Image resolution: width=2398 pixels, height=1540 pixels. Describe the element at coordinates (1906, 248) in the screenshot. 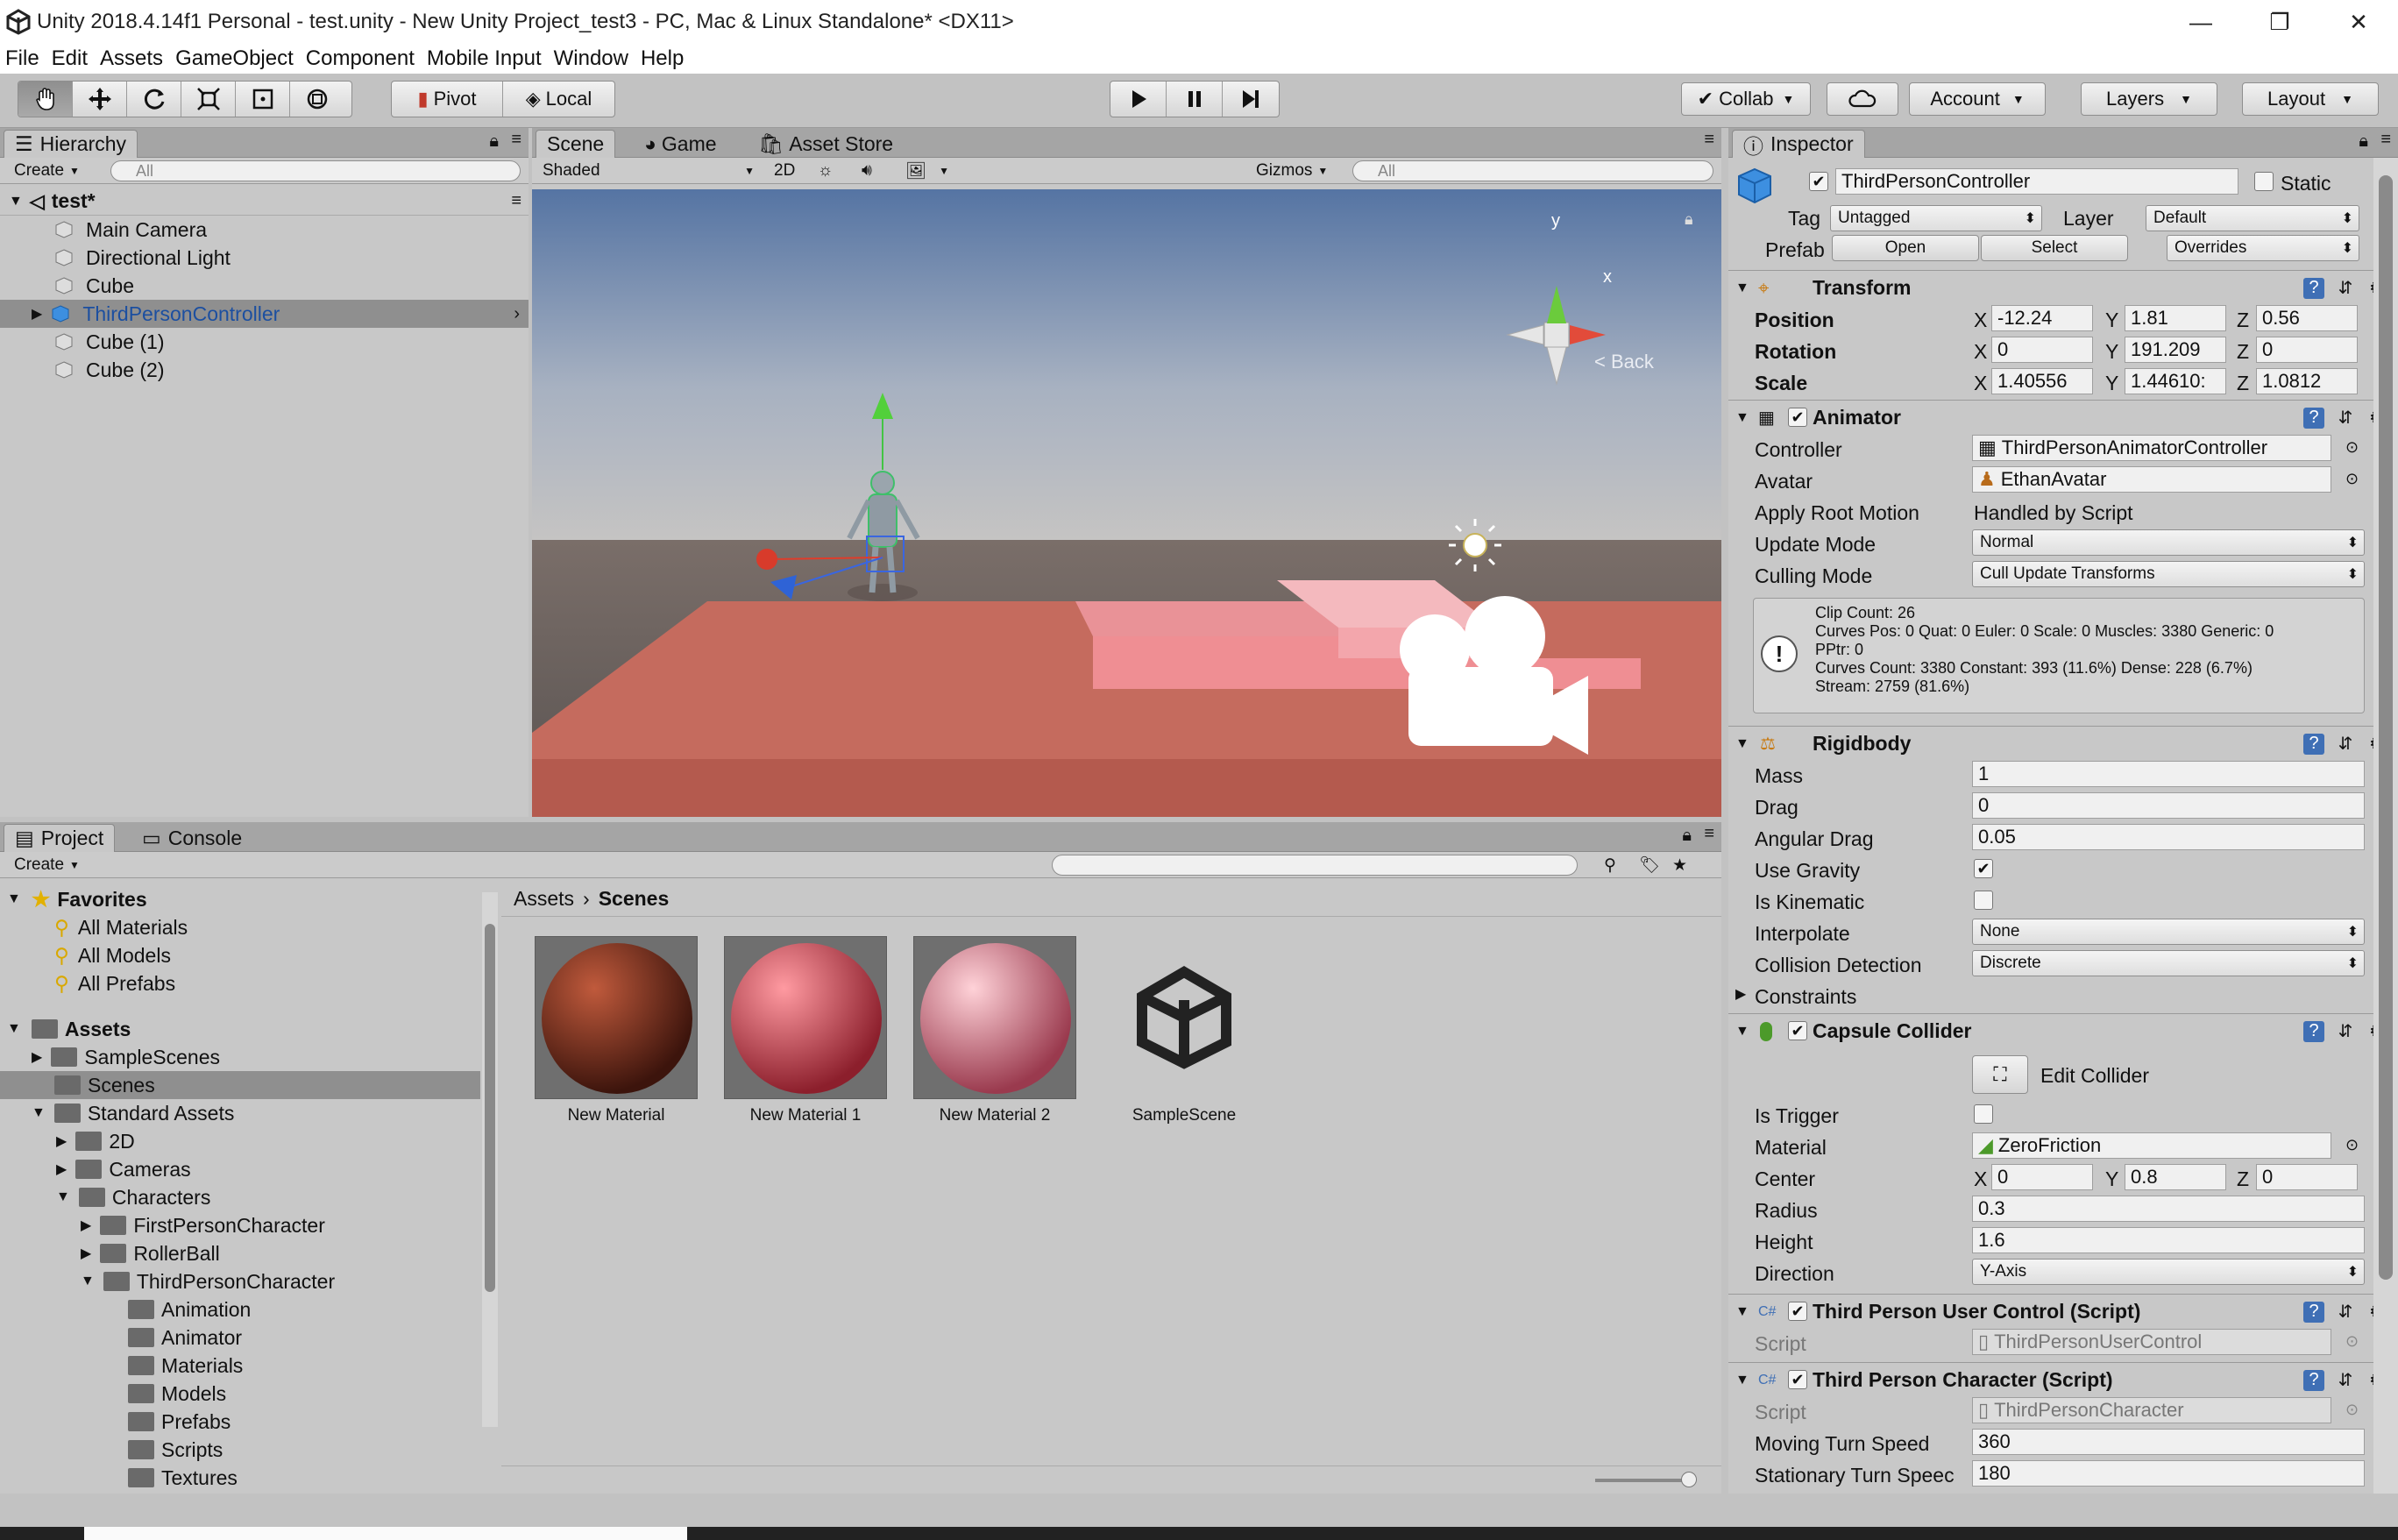

I see `prefab-open-button: Open` at that location.